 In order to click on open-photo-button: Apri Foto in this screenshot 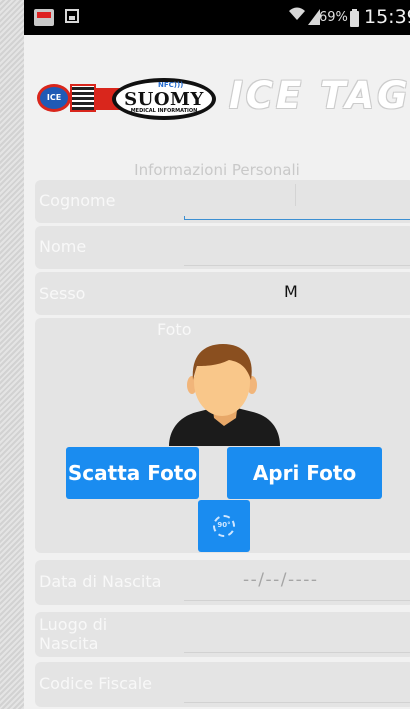, I will do `click(304, 473)`.